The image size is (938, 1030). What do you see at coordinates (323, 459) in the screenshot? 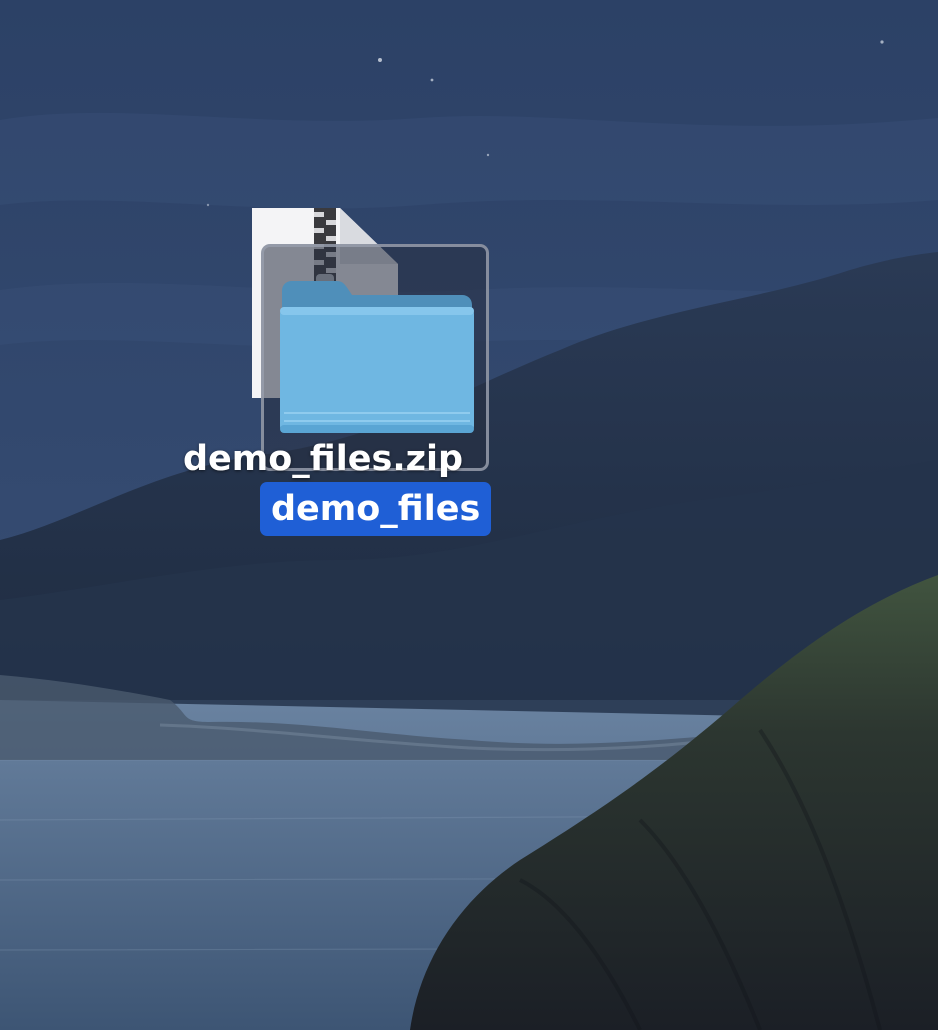
I see `zip-archive-label: demo_files.zip` at bounding box center [323, 459].